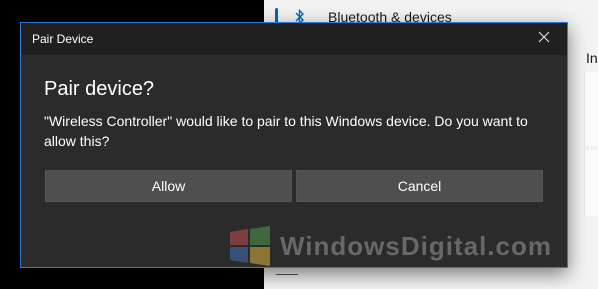  What do you see at coordinates (168, 186) in the screenshot?
I see `allow-button: Allow` at bounding box center [168, 186].